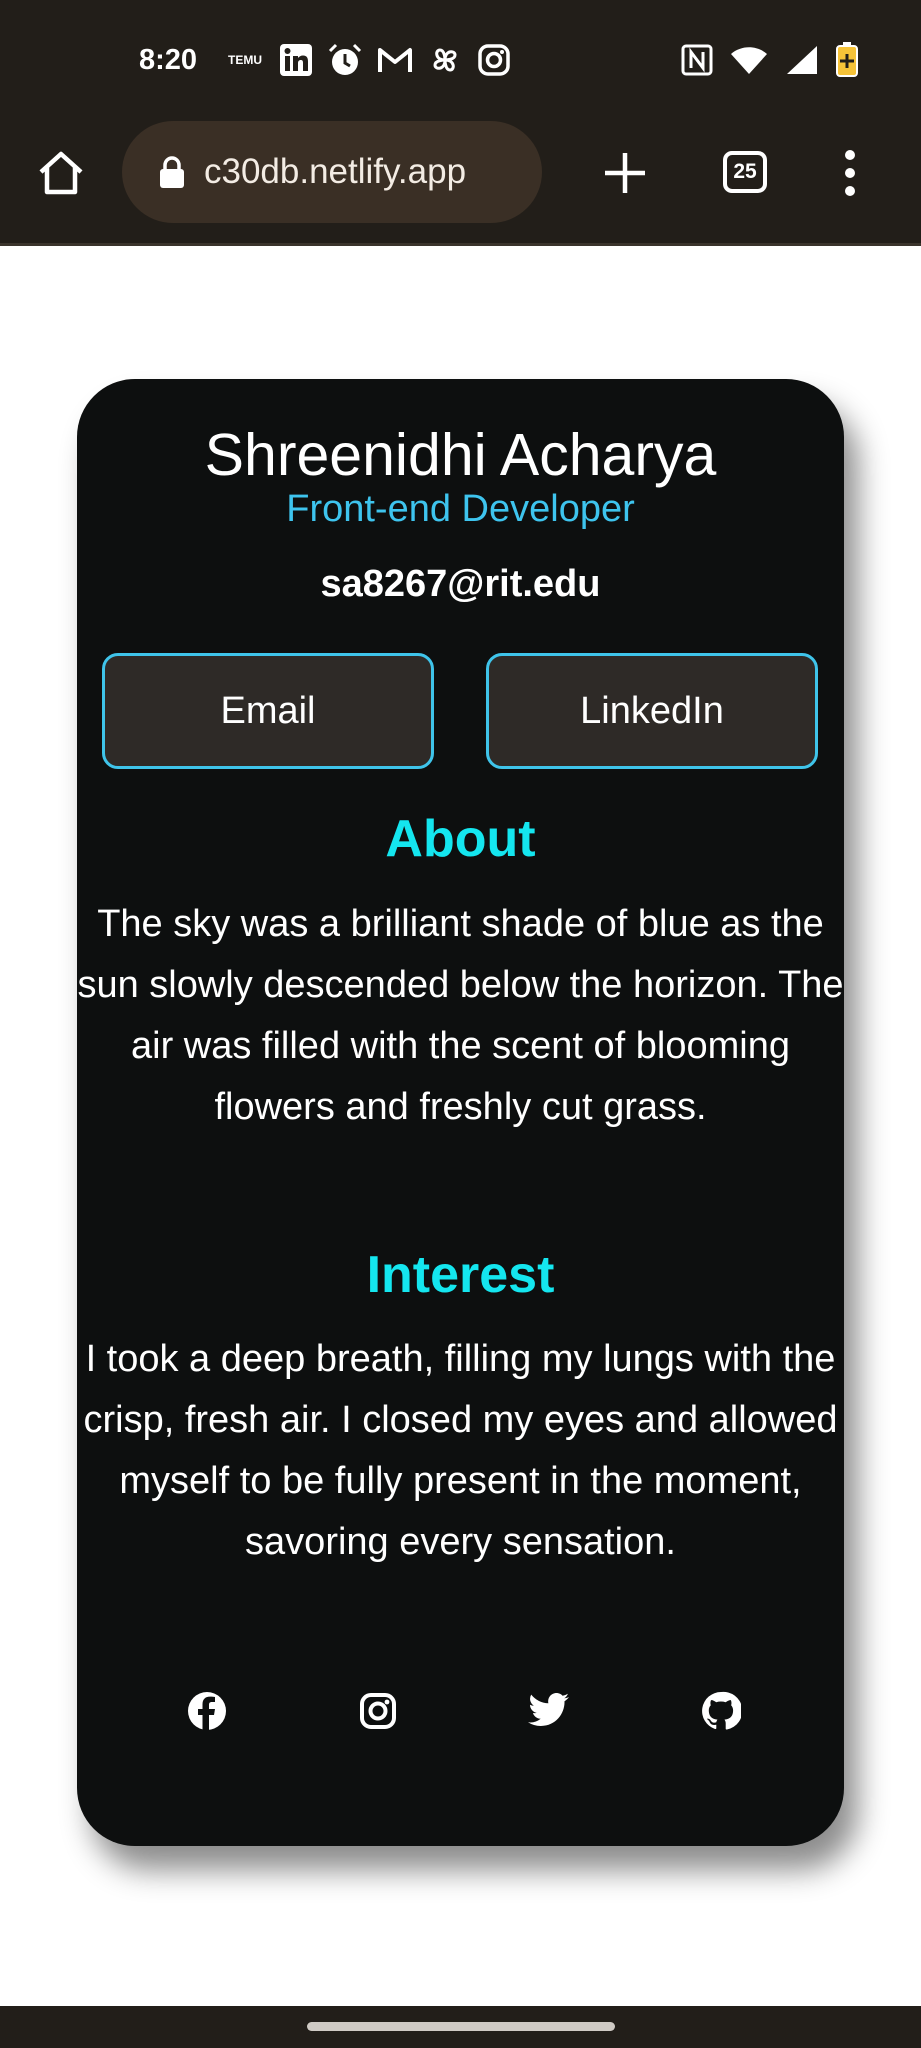 The height and width of the screenshot is (2048, 921). Describe the element at coordinates (749, 60) in the screenshot. I see `wifi-icon` at that location.